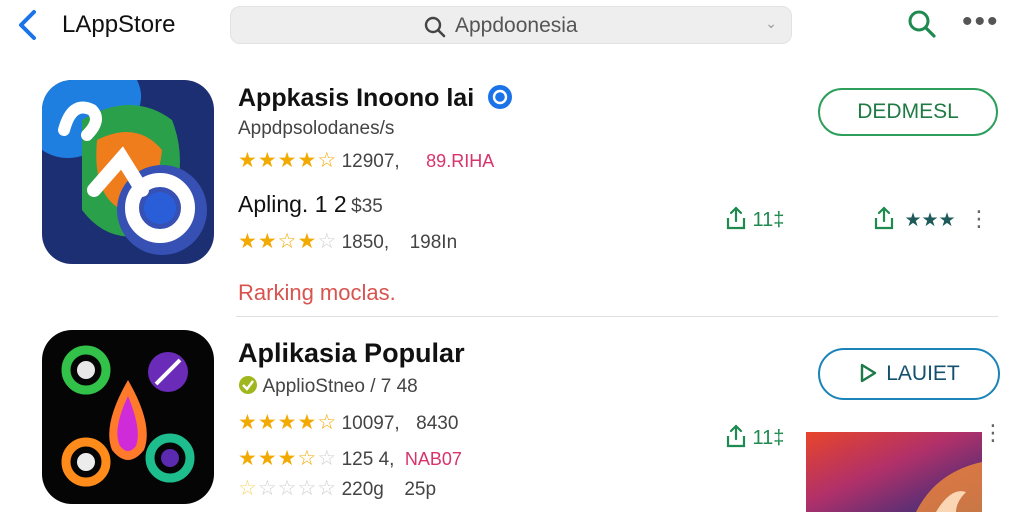 This screenshot has width=1024, height=512. Describe the element at coordinates (617, 316) in the screenshot. I see `divider` at that location.